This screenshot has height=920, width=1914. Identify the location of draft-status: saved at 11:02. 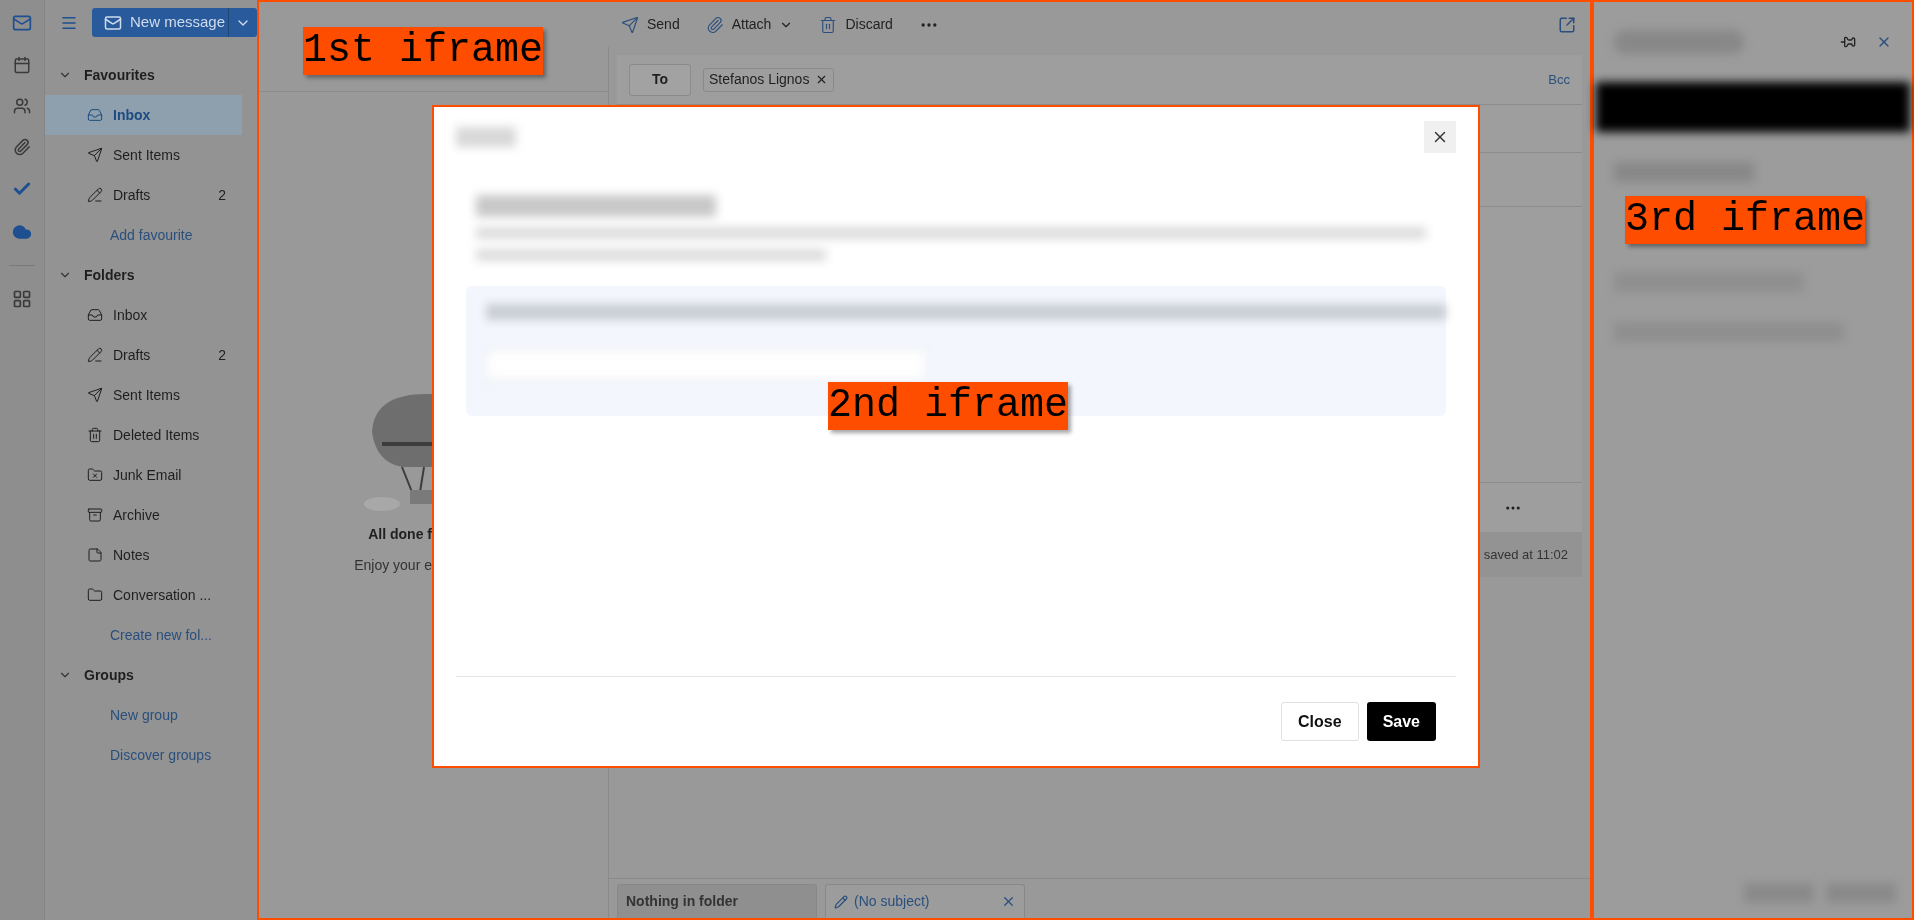
(1525, 554).